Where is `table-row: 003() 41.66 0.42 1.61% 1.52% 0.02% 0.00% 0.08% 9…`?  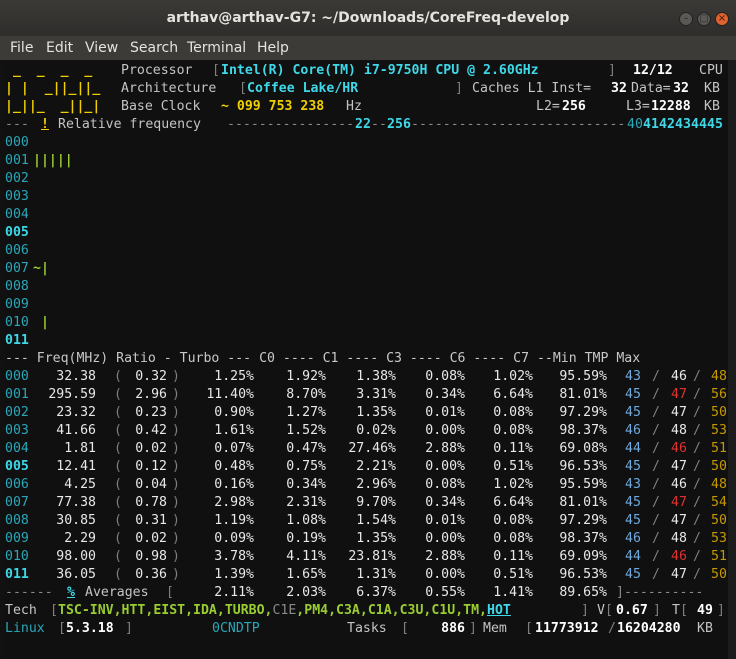 table-row: 003() 41.66 0.42 1.61% 1.52% 0.02% 0.00% 0.08% 9… is located at coordinates (366, 430).